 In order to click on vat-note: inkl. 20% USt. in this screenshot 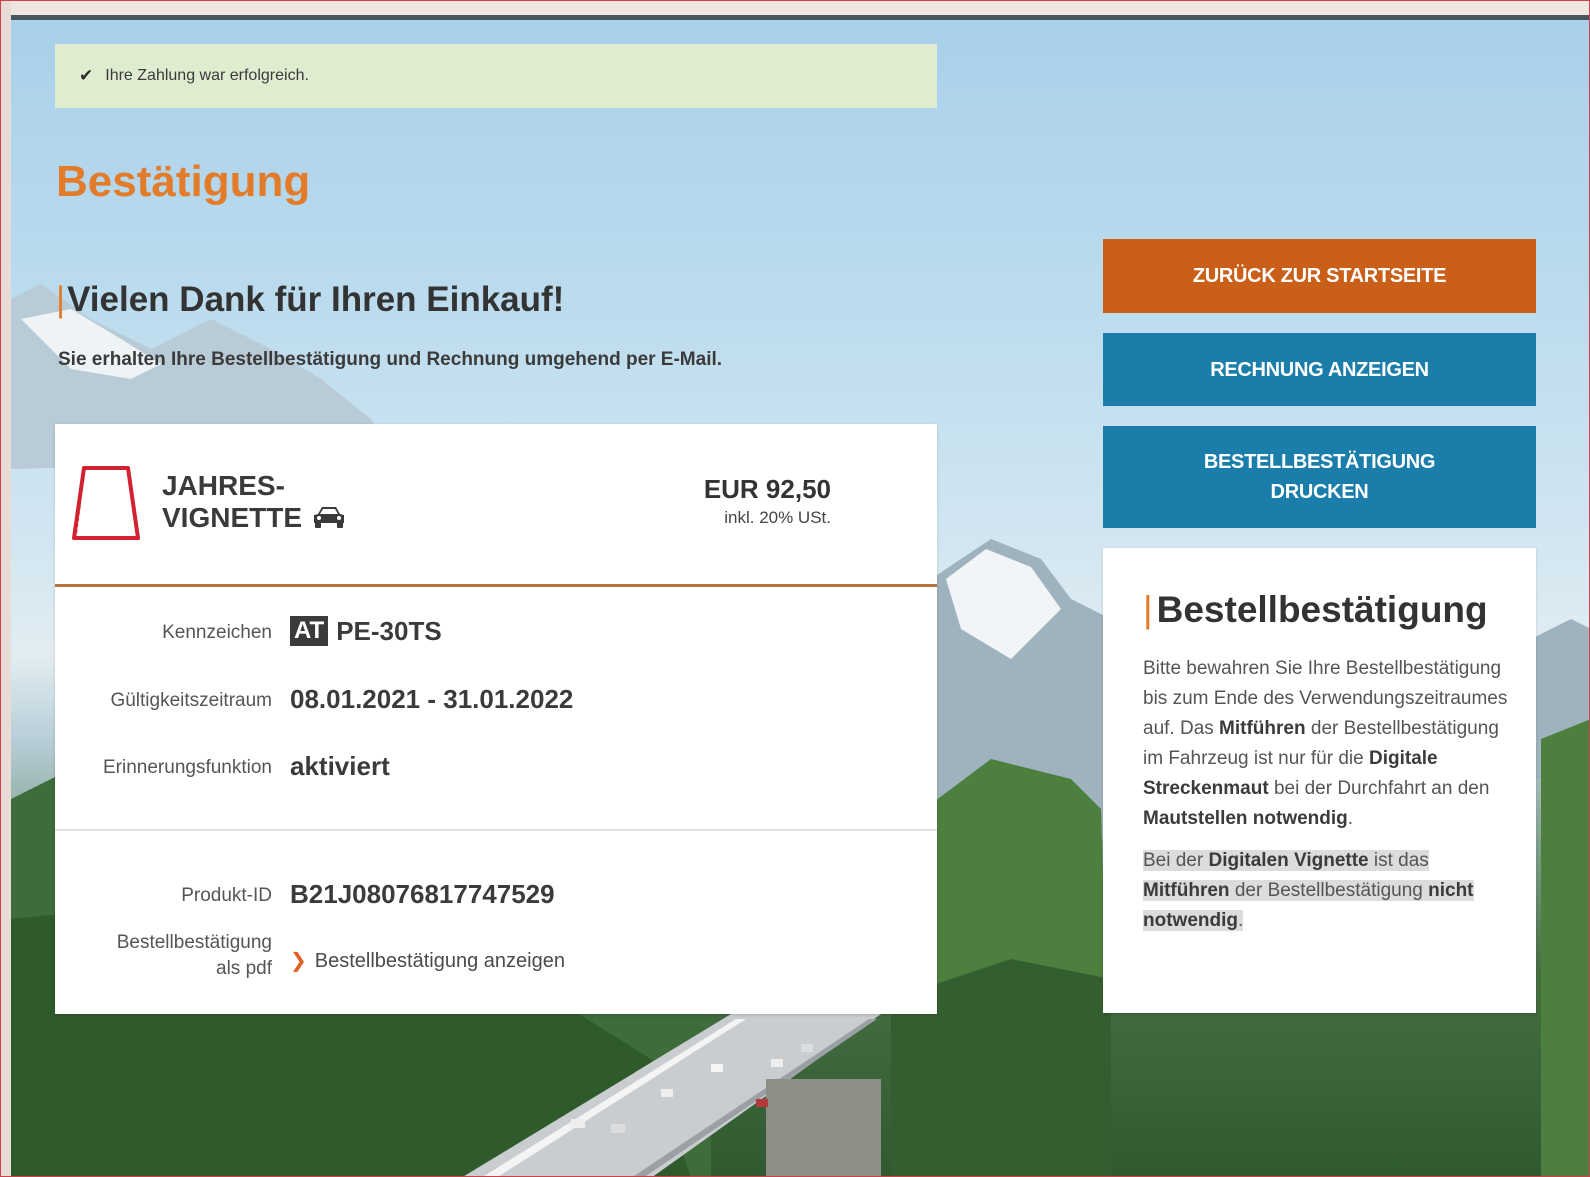, I will do `click(777, 517)`.